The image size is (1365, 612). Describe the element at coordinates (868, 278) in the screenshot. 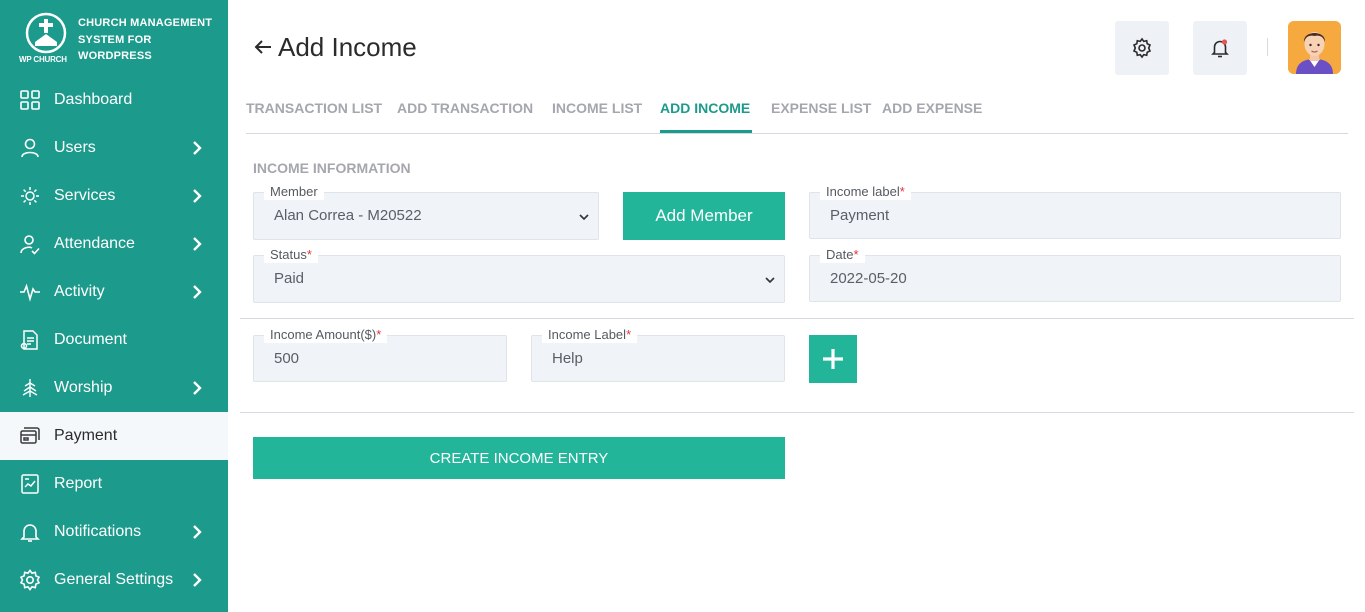

I see `date-value: 2022-05-20` at that location.